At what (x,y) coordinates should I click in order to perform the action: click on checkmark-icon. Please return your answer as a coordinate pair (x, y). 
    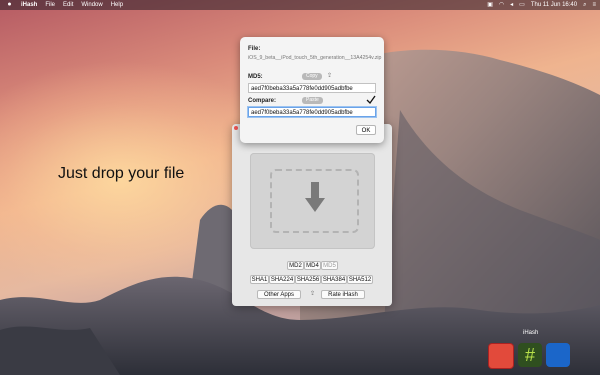
    Looking at the image, I should click on (371, 100).